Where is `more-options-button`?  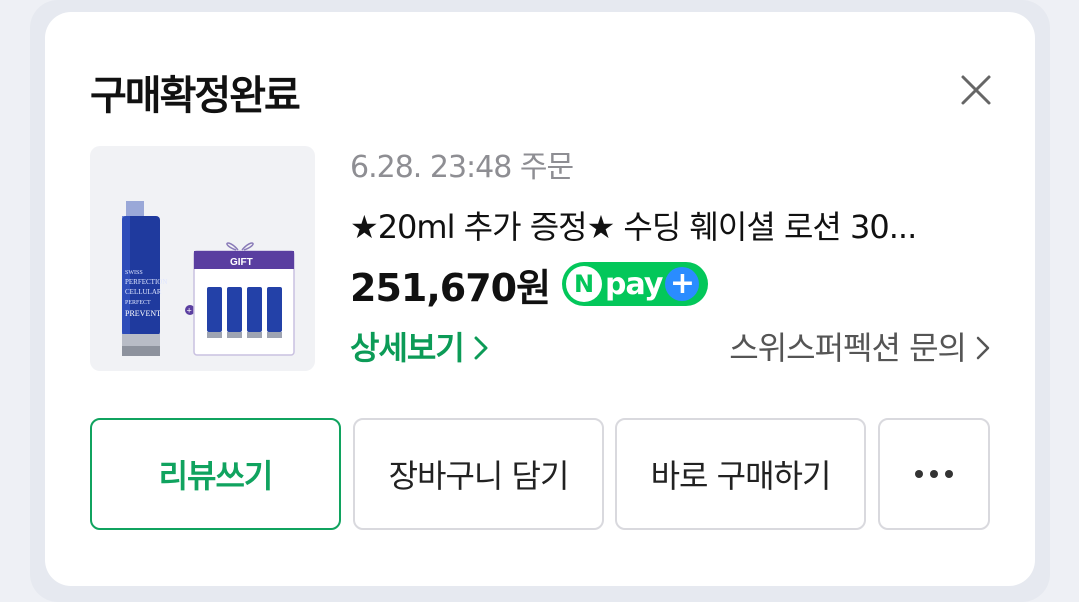 more-options-button is located at coordinates (934, 474).